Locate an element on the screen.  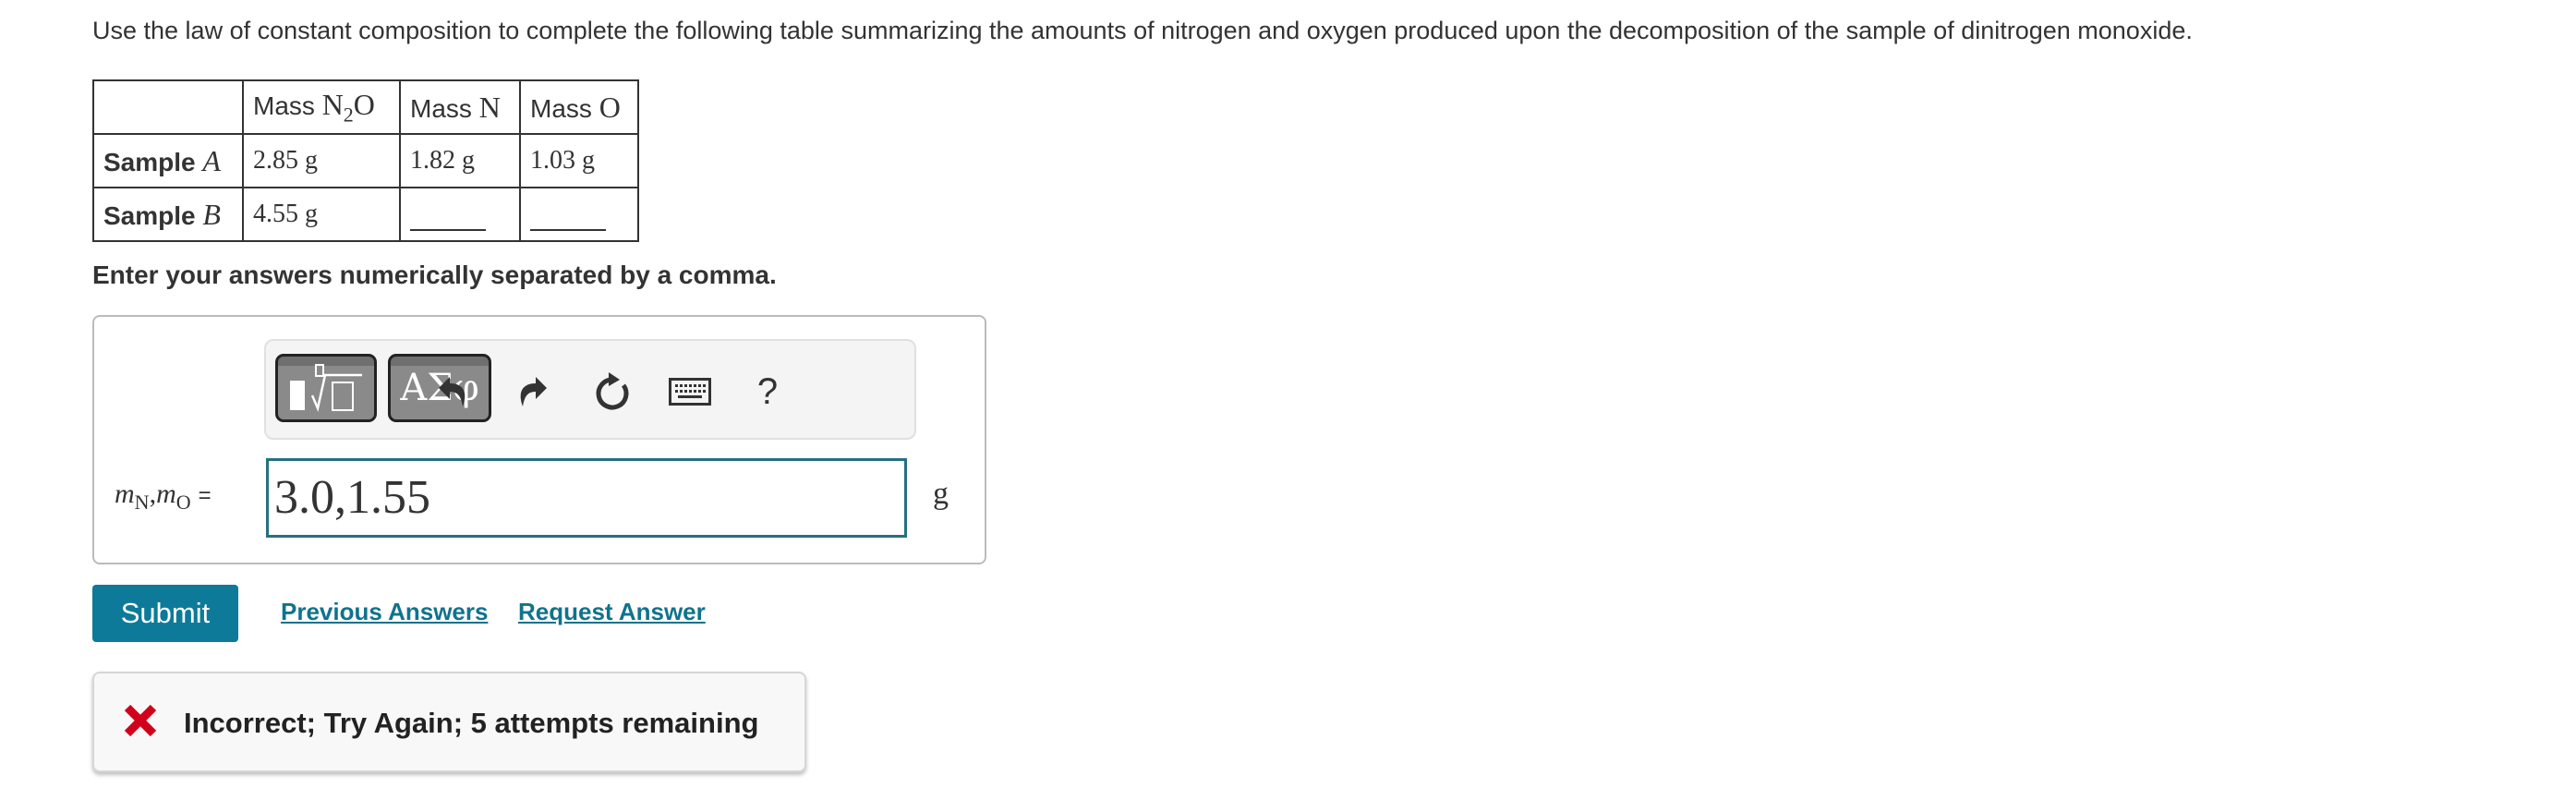
equals-sign: = is located at coordinates (205, 495).